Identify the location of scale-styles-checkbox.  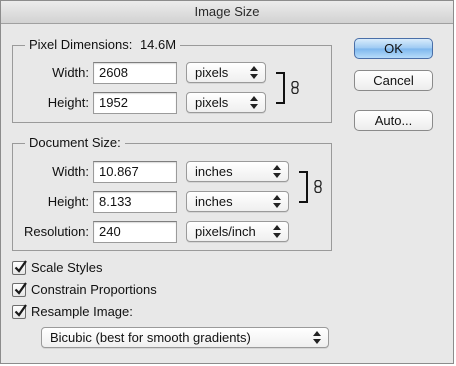
(19, 267).